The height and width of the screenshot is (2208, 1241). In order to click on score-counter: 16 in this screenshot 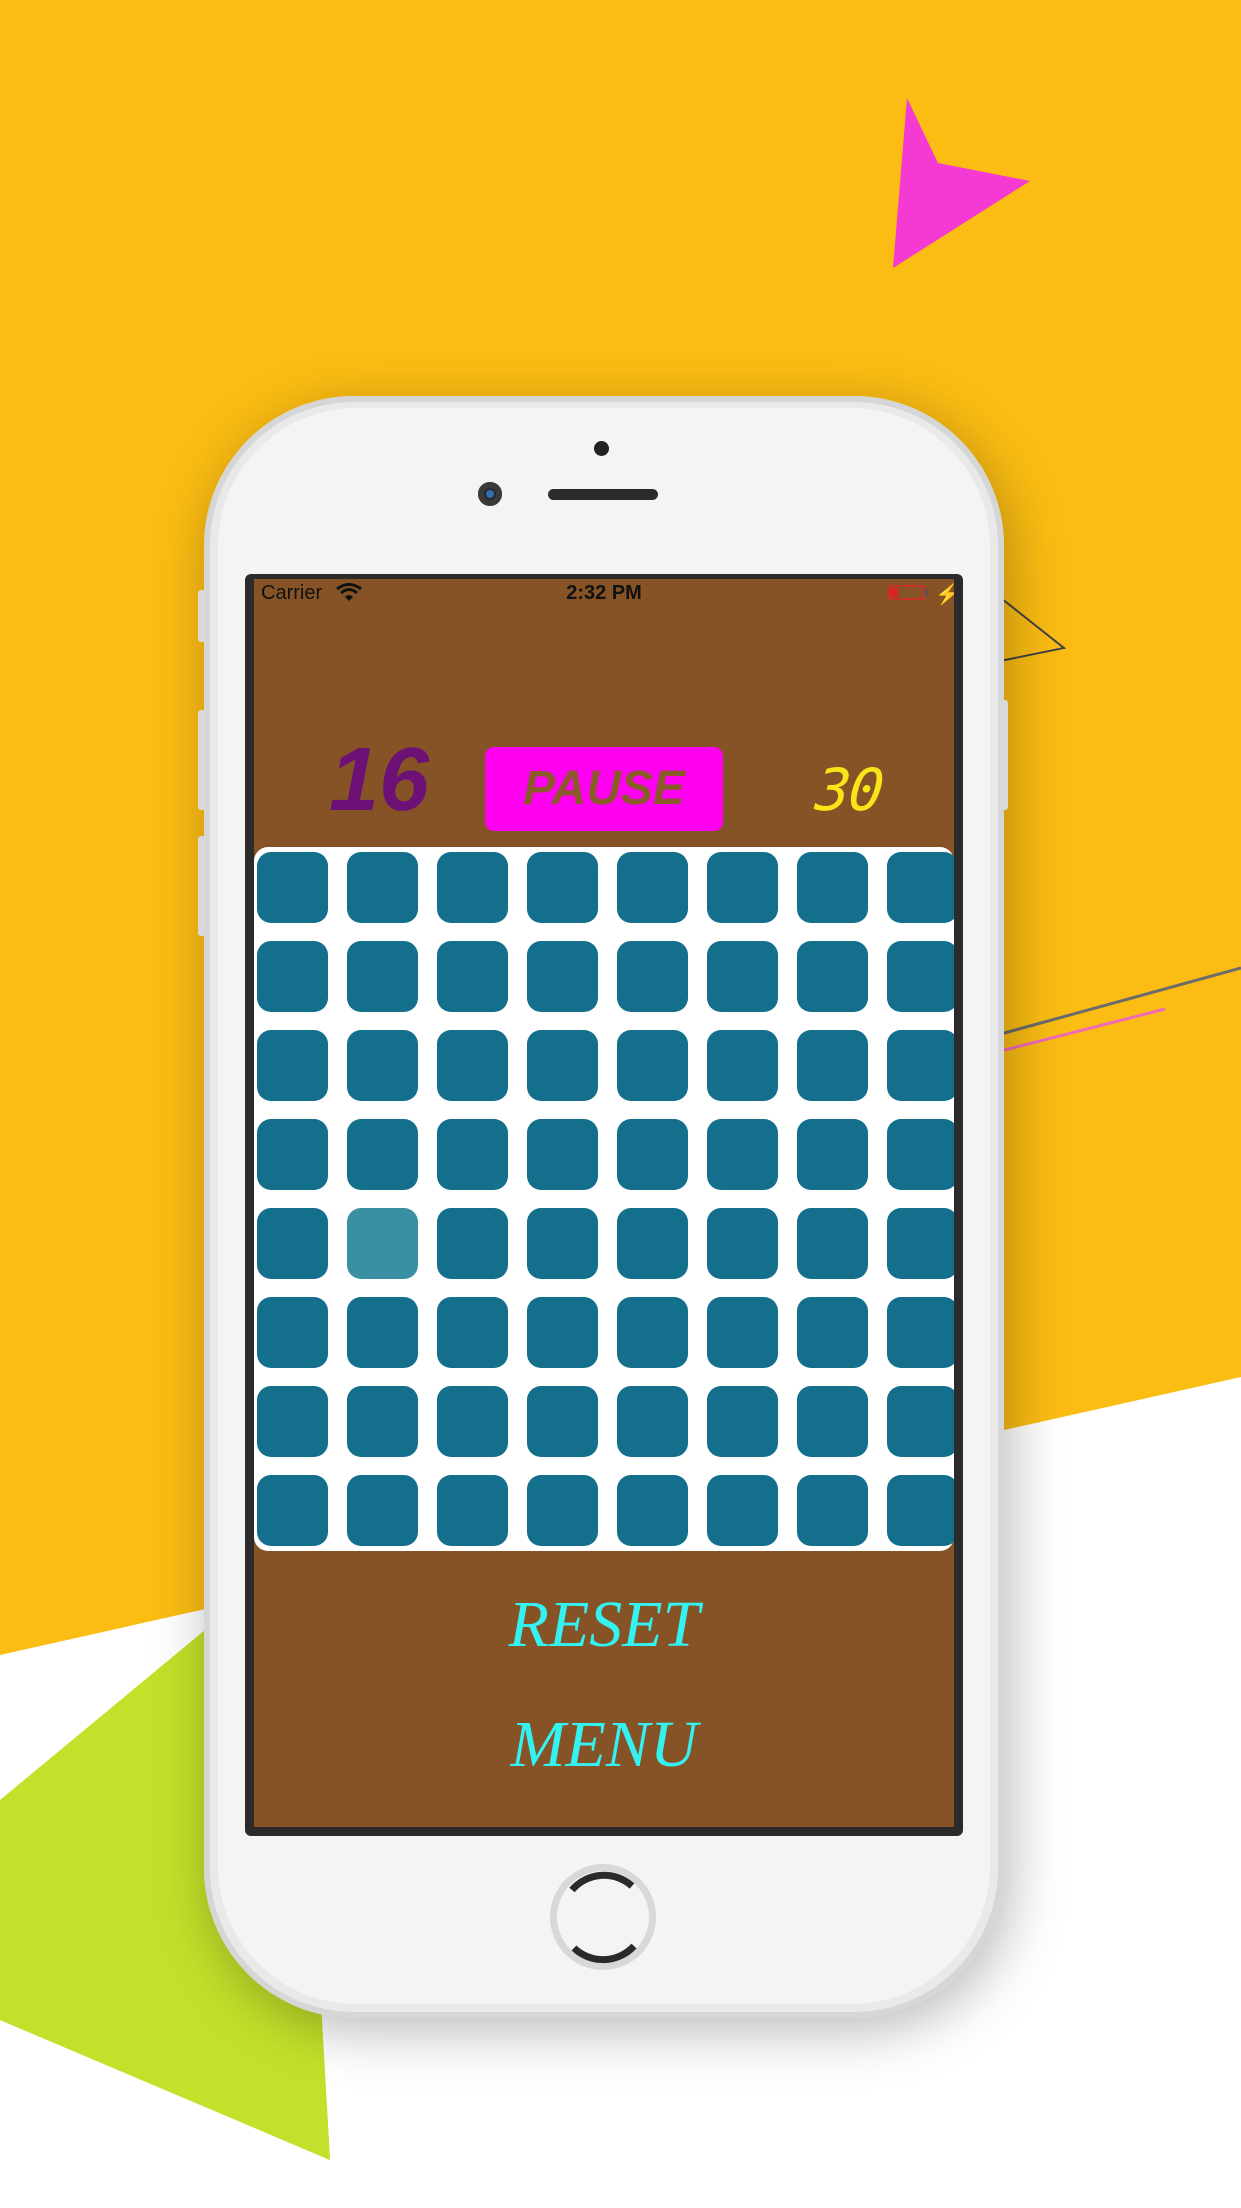, I will do `click(379, 780)`.